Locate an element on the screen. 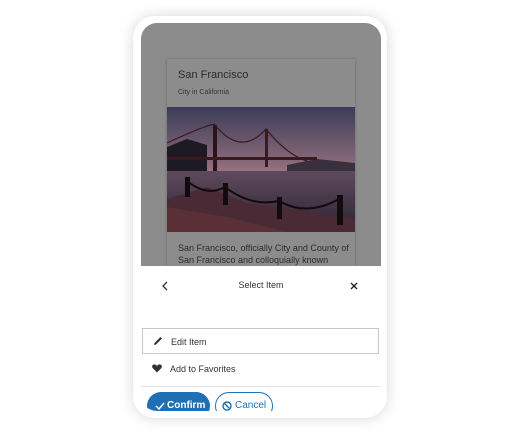 This screenshot has height=438, width=515. menu-item-edit: Edit Item is located at coordinates (260, 341).